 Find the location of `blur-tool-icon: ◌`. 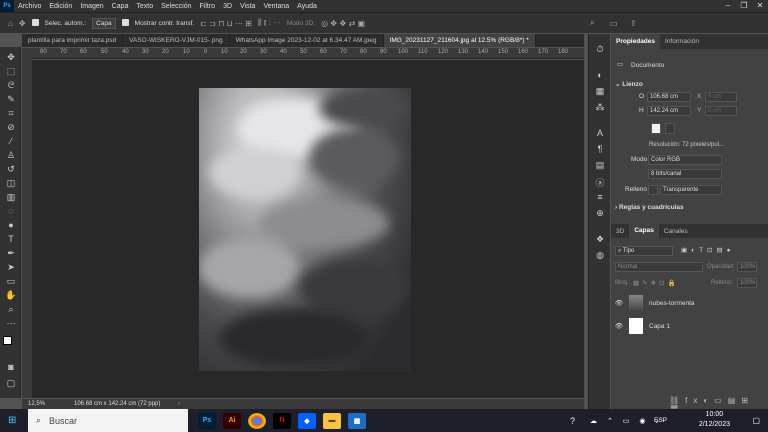

blur-tool-icon: ◌ is located at coordinates (11, 211).